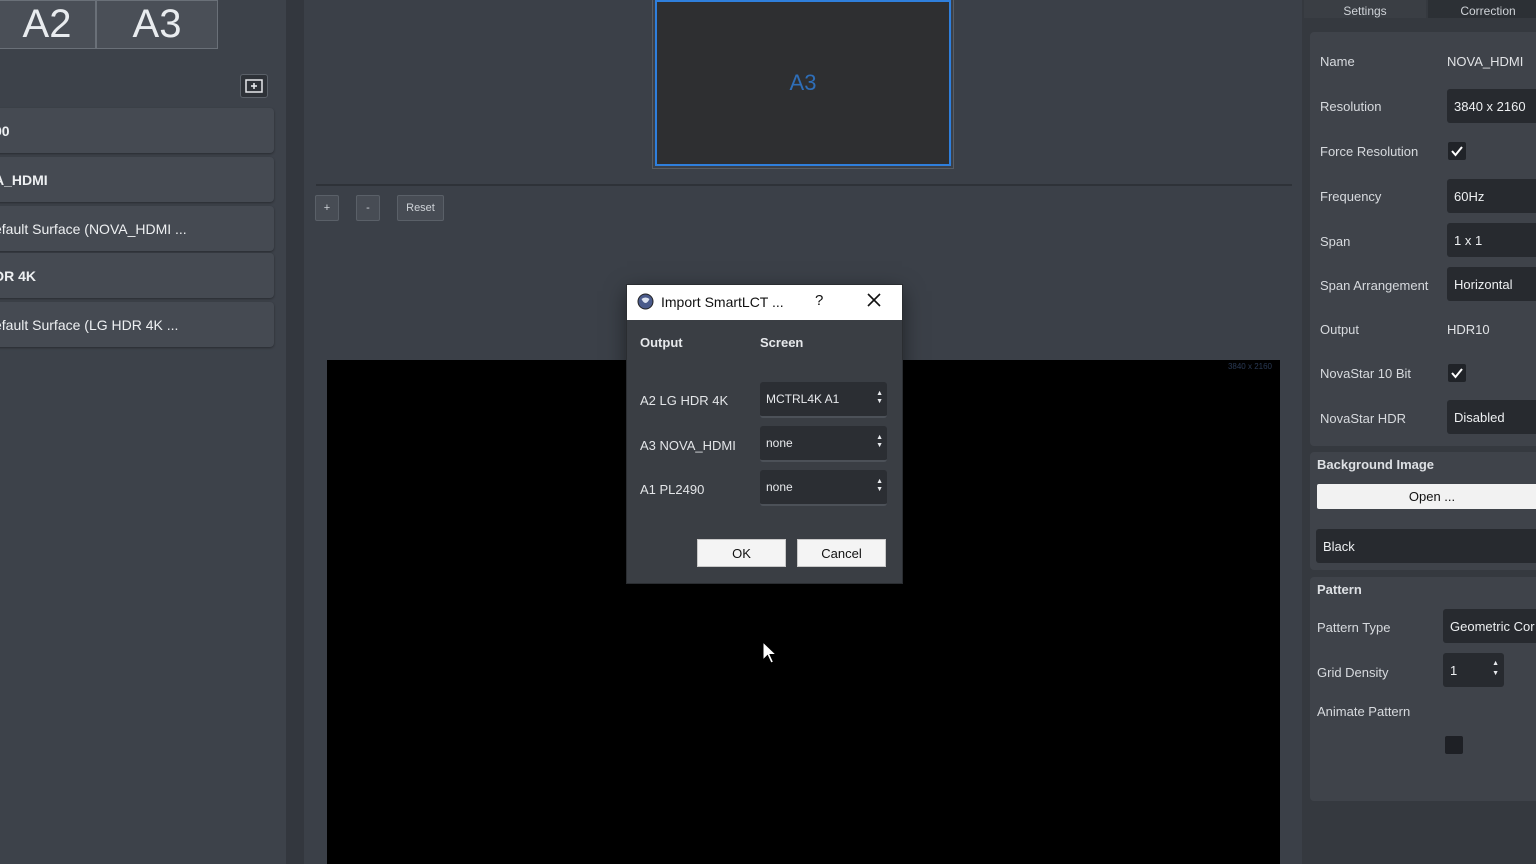  Describe the element at coordinates (1340, 329) in the screenshot. I see `output-label: Output` at that location.